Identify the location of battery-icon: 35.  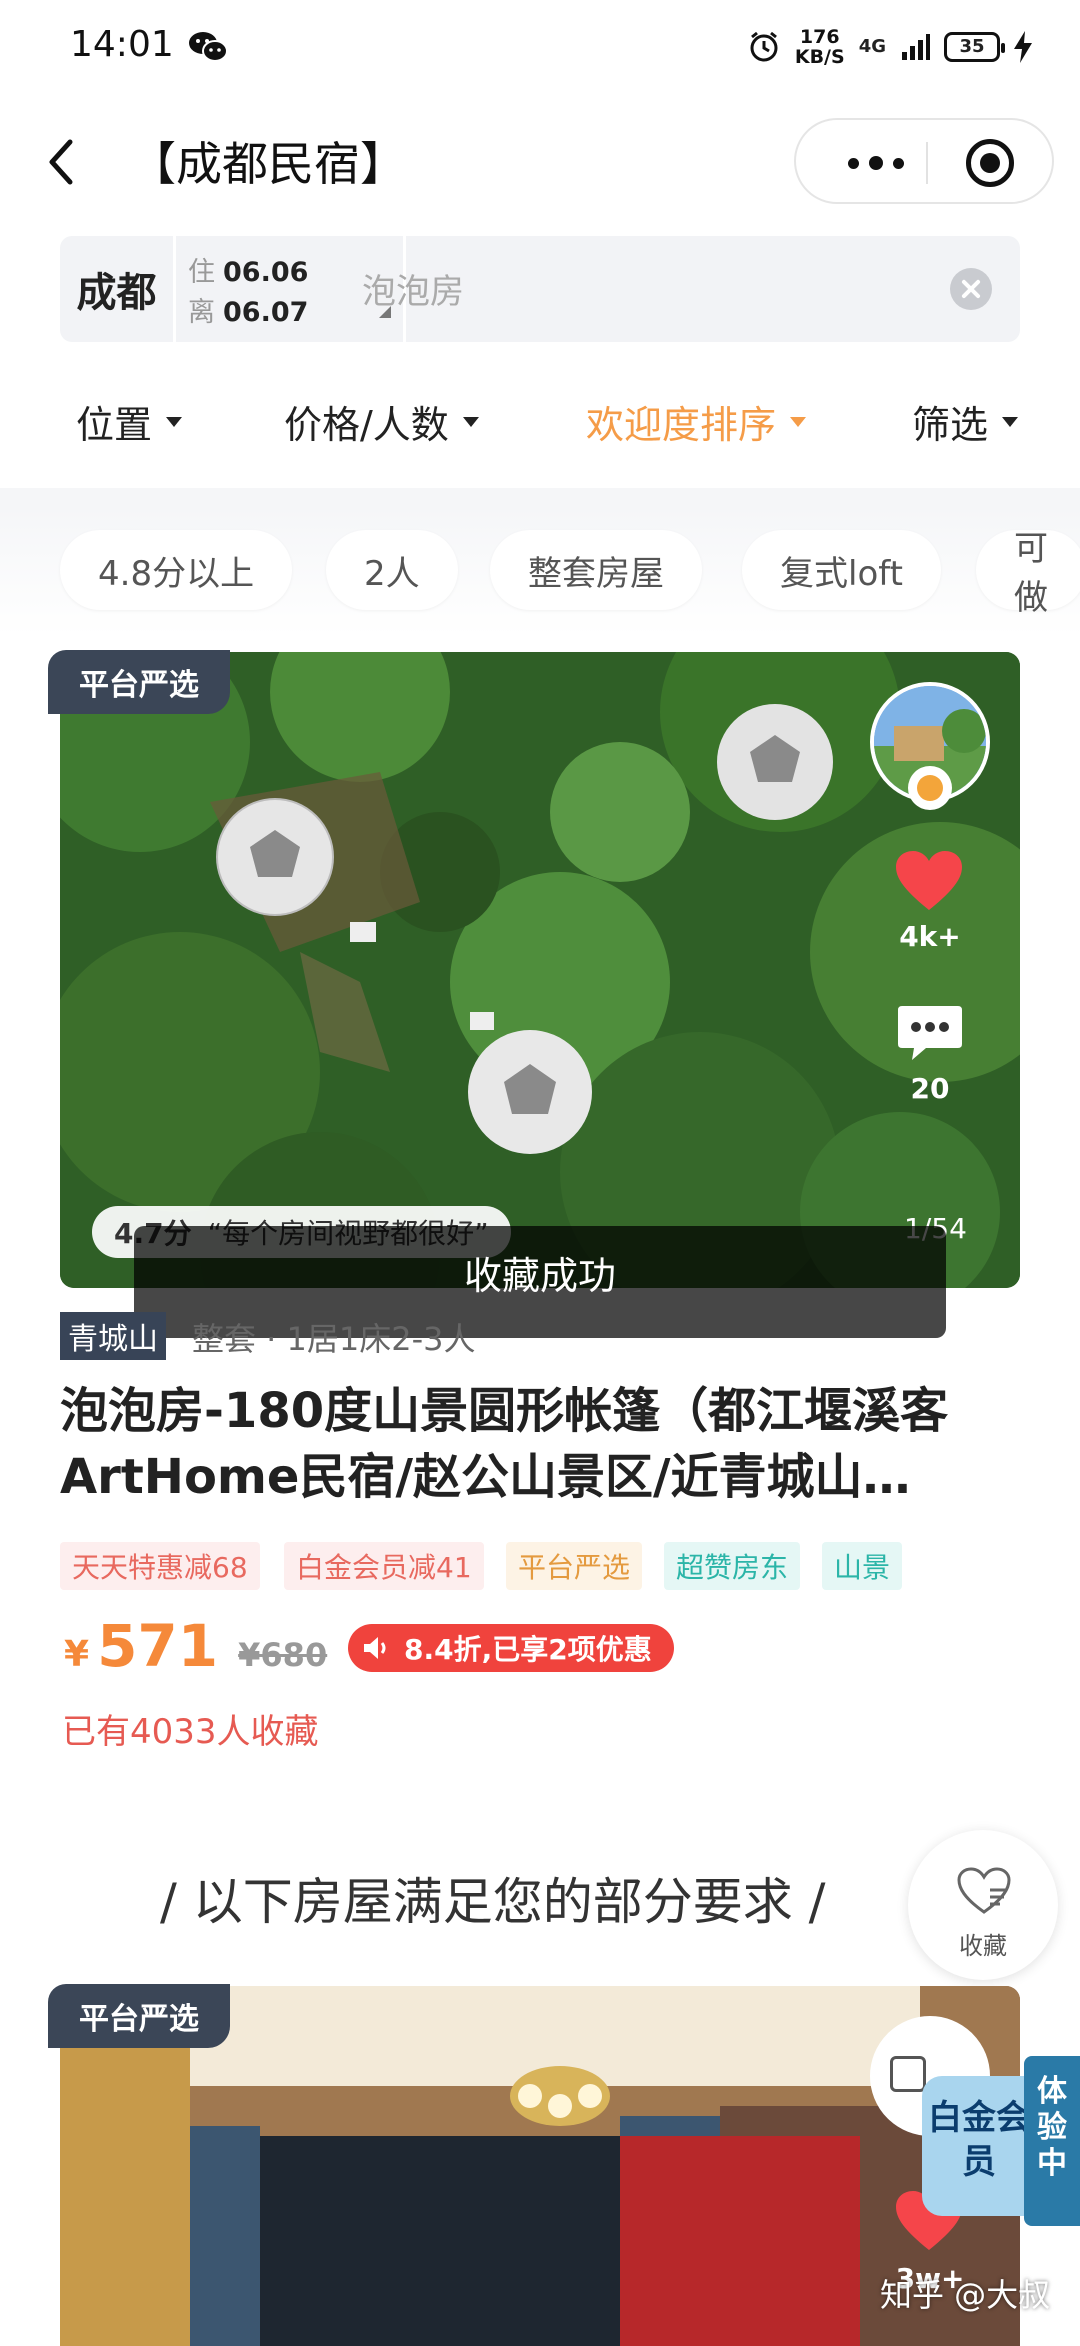
(974, 47).